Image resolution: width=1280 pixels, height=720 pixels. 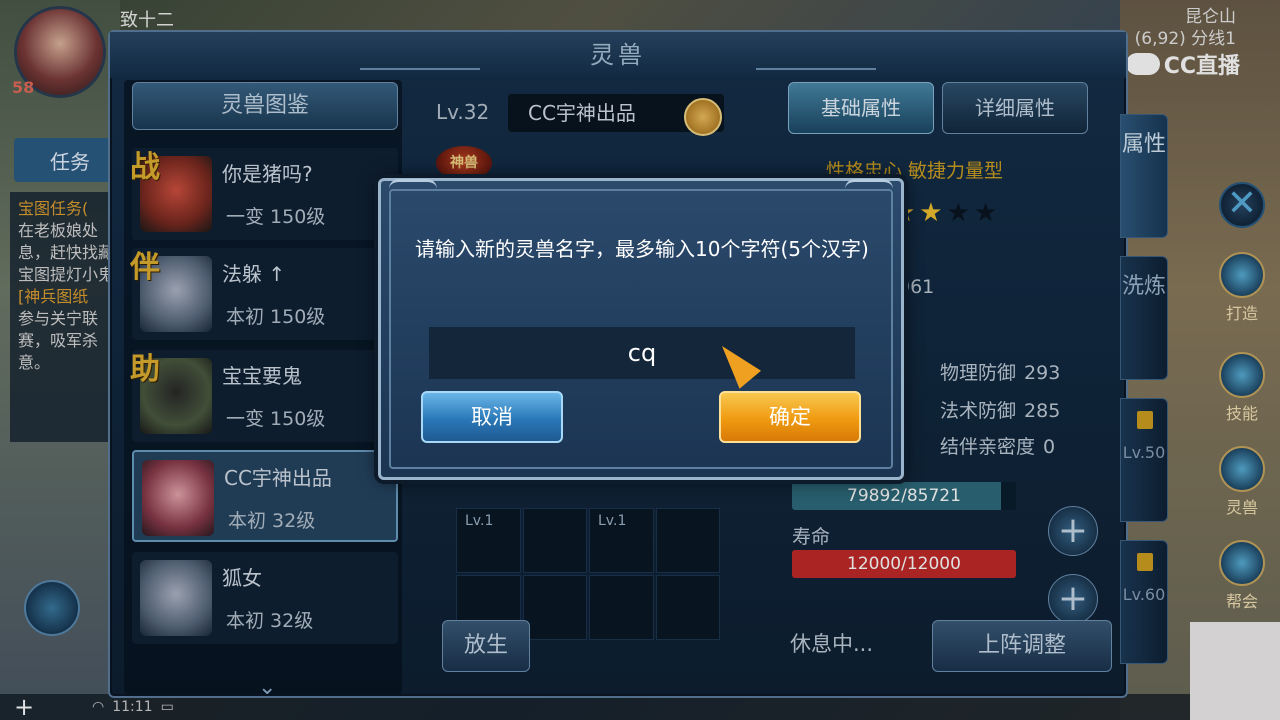 What do you see at coordinates (492, 417) in the screenshot?
I see `cancel-button: 取消` at bounding box center [492, 417].